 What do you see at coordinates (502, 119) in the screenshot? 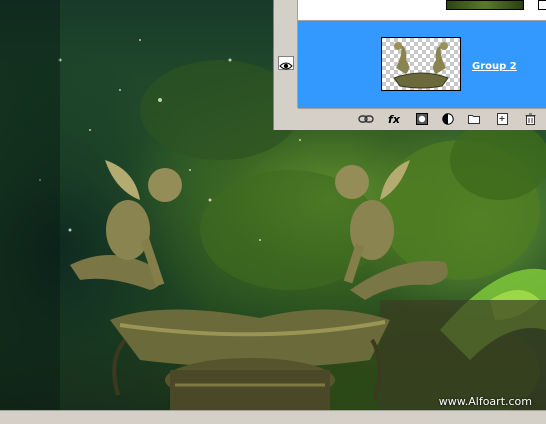
I see `new-layer-icon` at bounding box center [502, 119].